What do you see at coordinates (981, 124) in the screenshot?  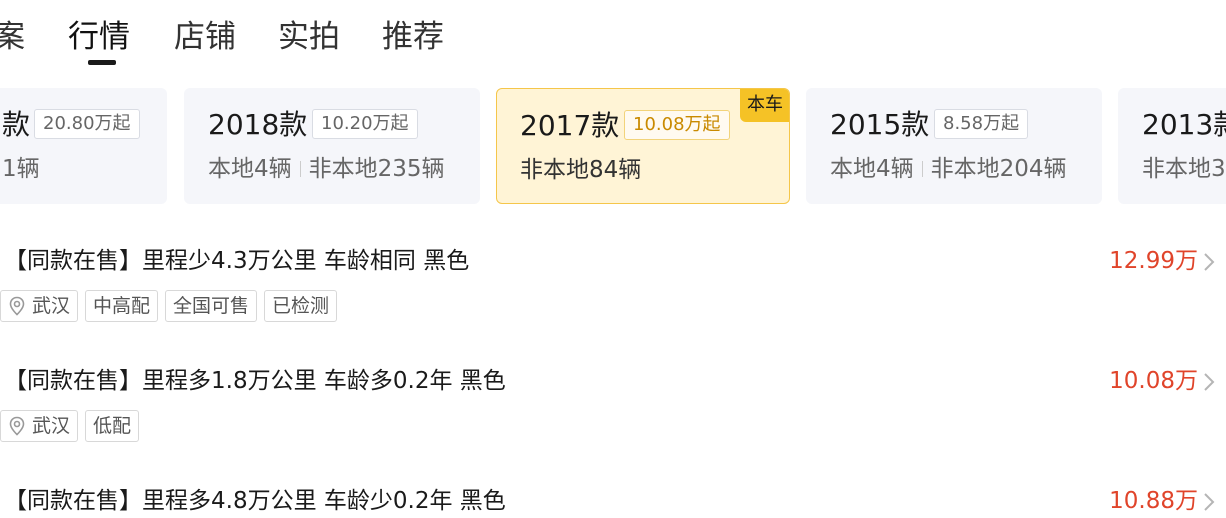 I see `card-price: 8.58万起` at bounding box center [981, 124].